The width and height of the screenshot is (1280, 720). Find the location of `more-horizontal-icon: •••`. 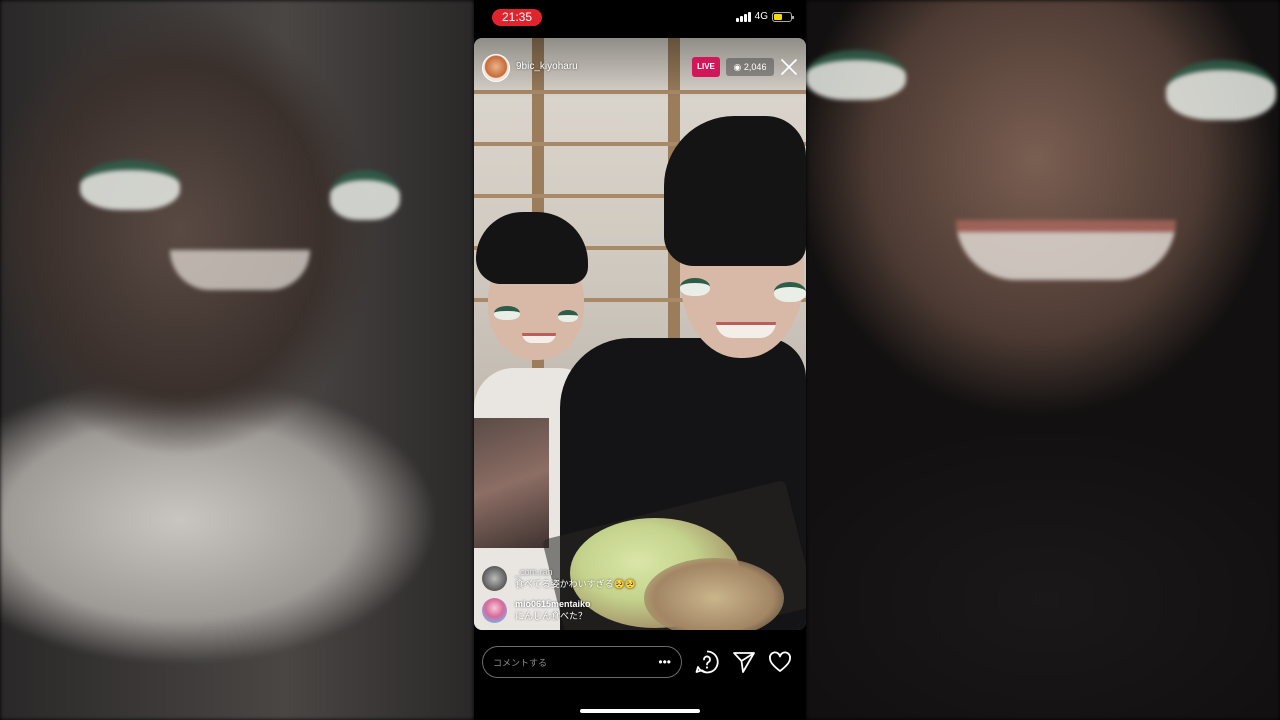

more-horizontal-icon: ••• is located at coordinates (664, 662).